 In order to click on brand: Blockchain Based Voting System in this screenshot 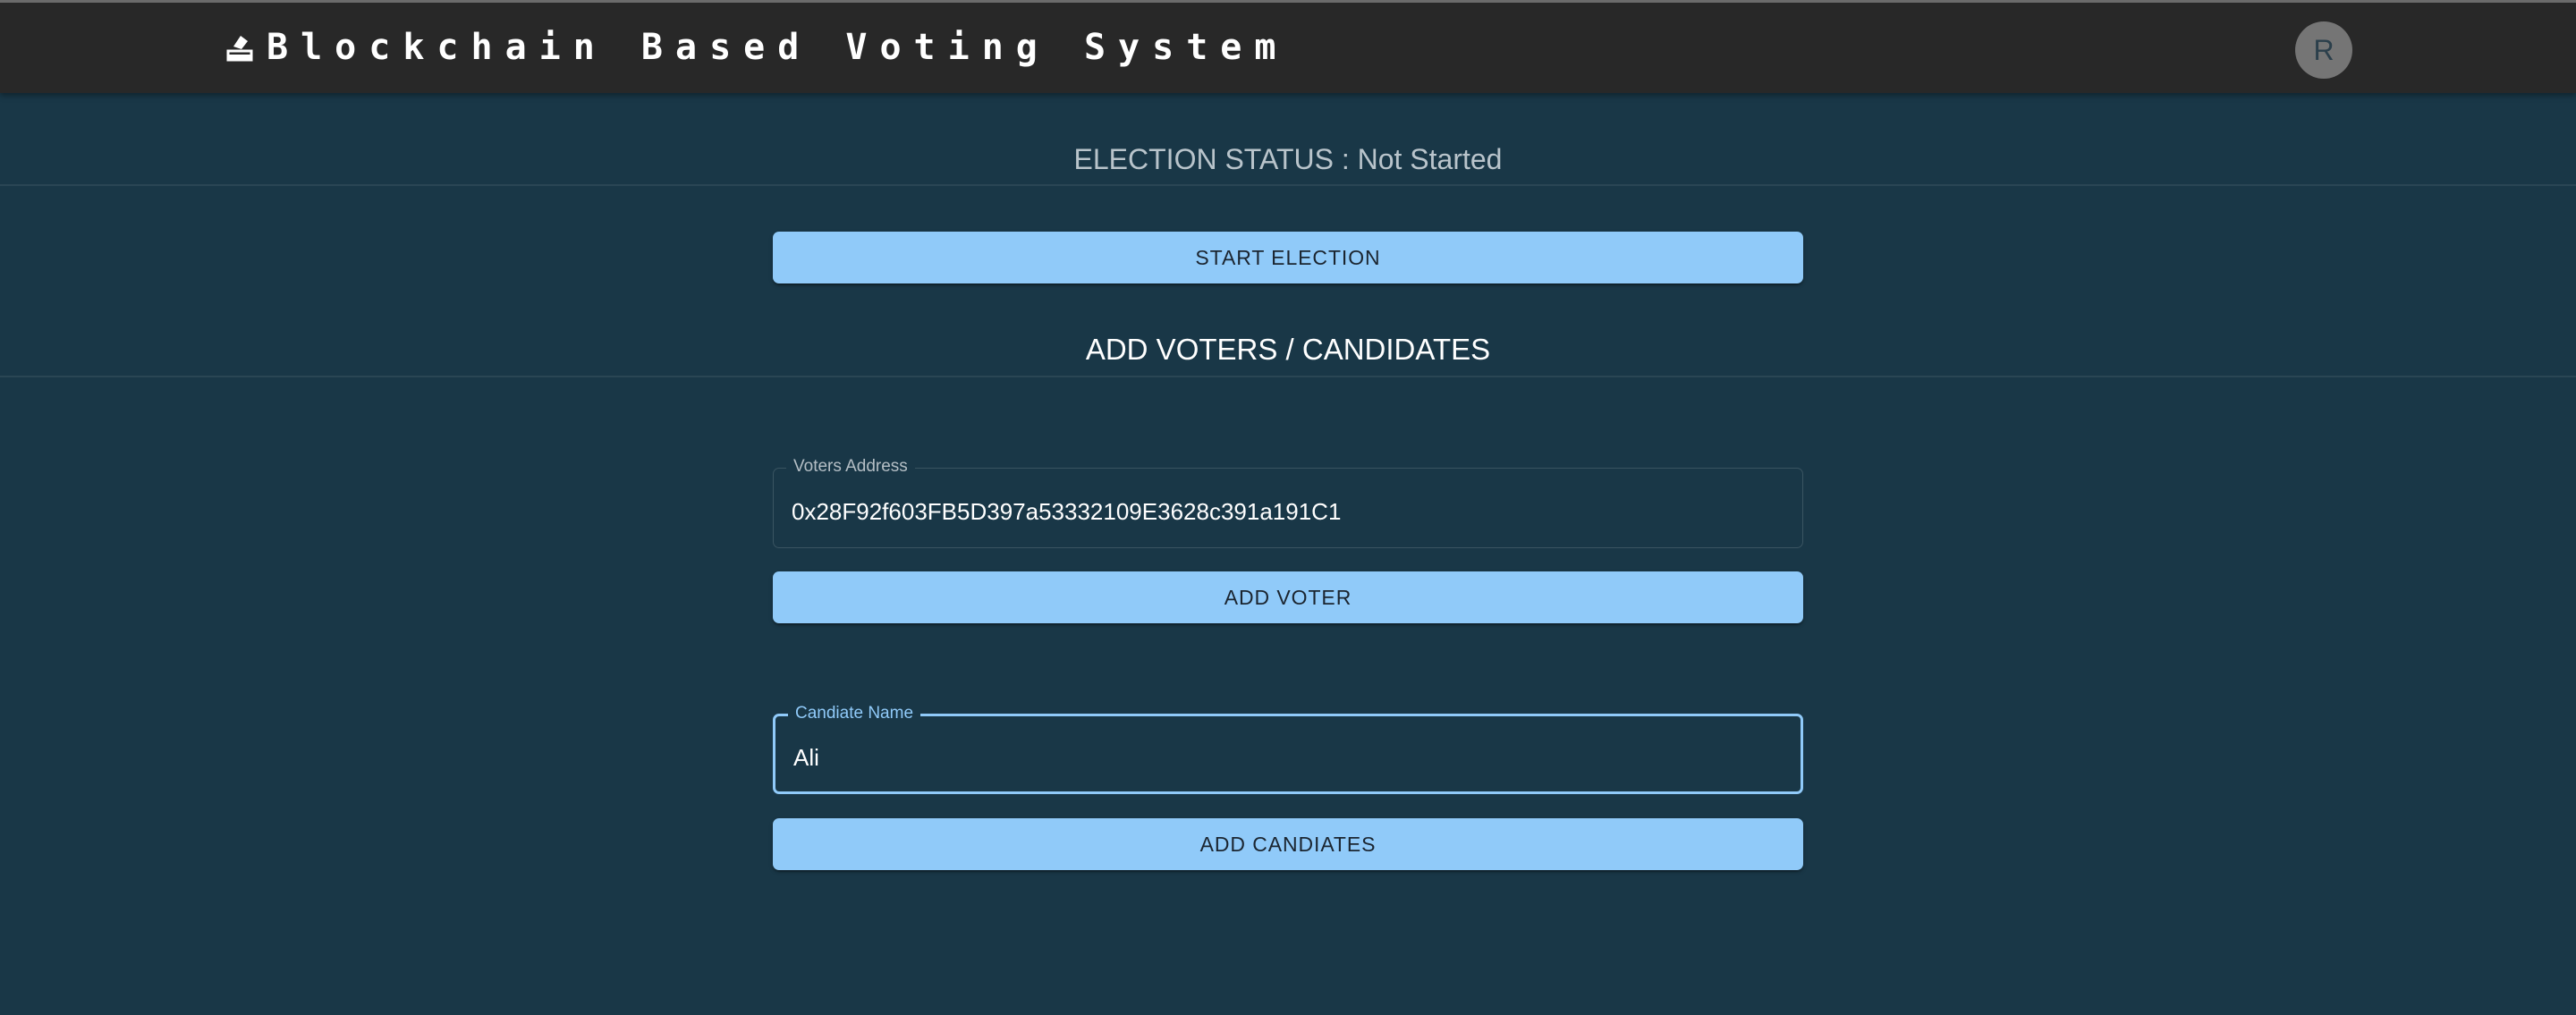, I will do `click(756, 47)`.